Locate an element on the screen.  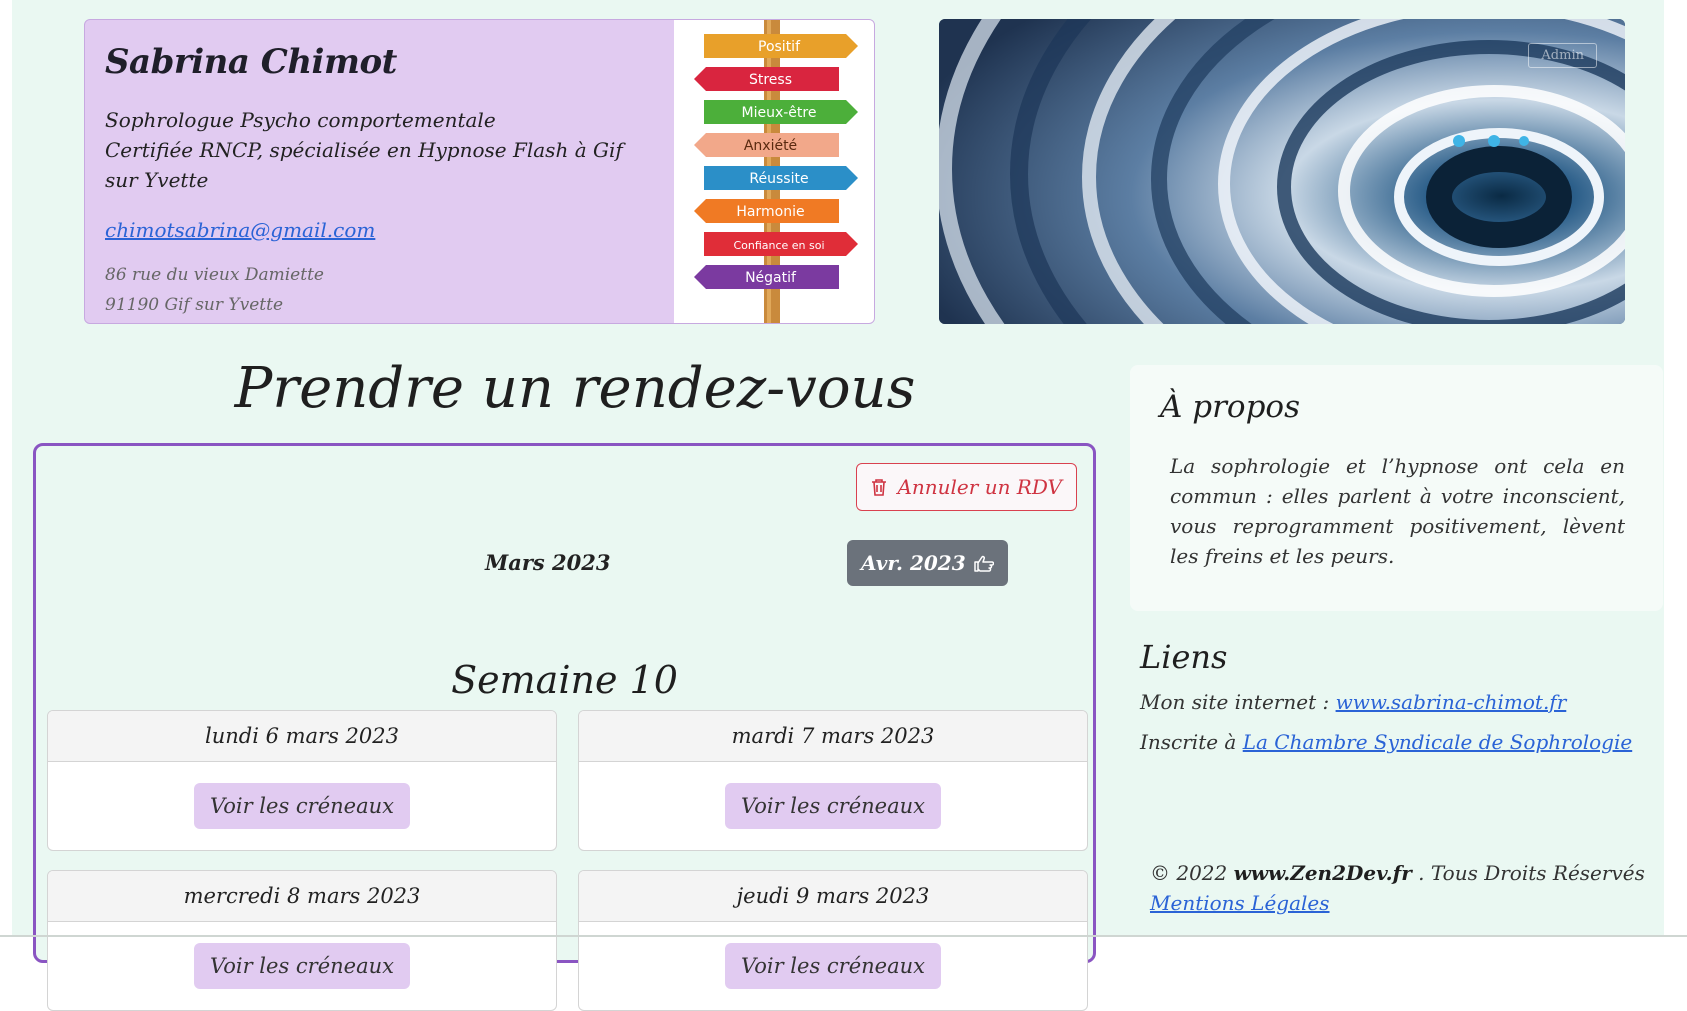
signpost-arrow: Confiance en soi is located at coordinates (781, 244).